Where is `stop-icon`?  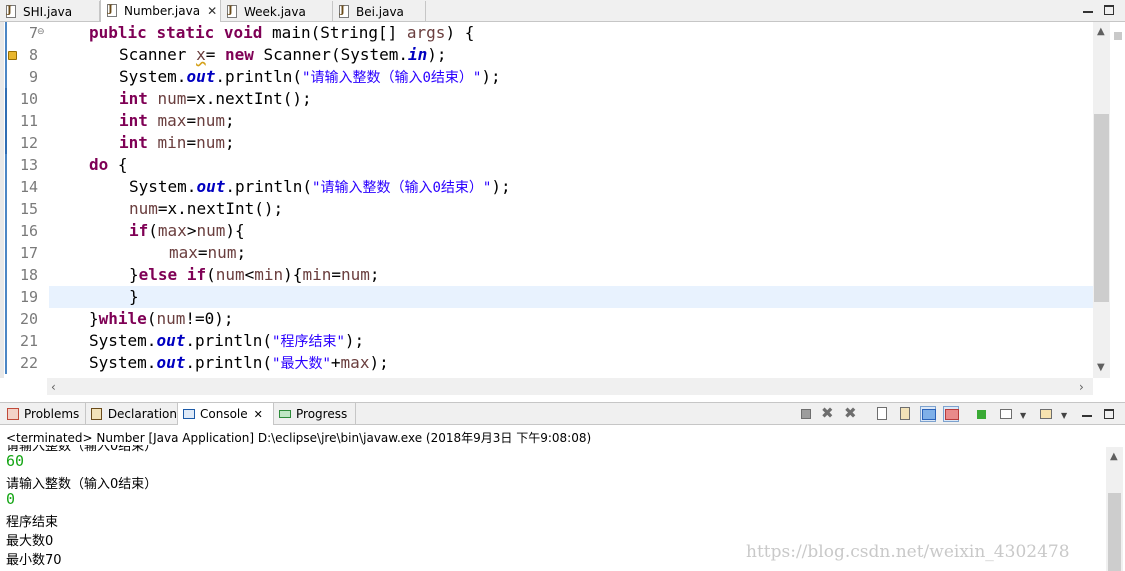 stop-icon is located at coordinates (806, 414).